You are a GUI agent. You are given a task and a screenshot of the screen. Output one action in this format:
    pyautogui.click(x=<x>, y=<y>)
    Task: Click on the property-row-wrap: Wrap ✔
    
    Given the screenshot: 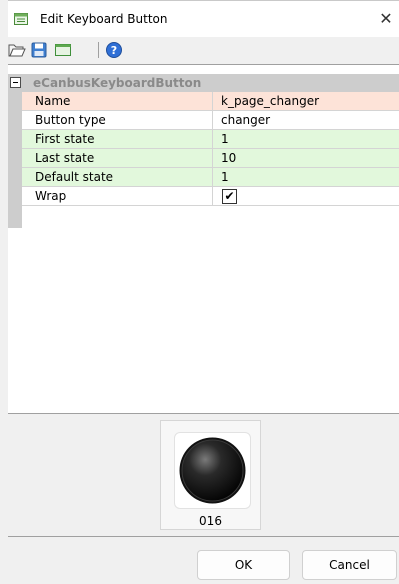 What is the action you would take?
    pyautogui.click(x=210, y=196)
    